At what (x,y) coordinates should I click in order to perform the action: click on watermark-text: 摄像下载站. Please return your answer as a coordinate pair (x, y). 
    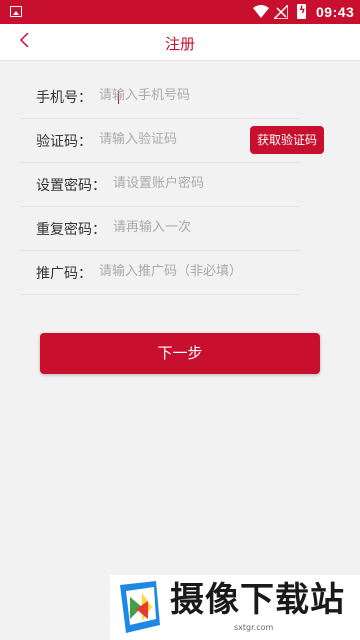
    Looking at the image, I should click on (257, 600).